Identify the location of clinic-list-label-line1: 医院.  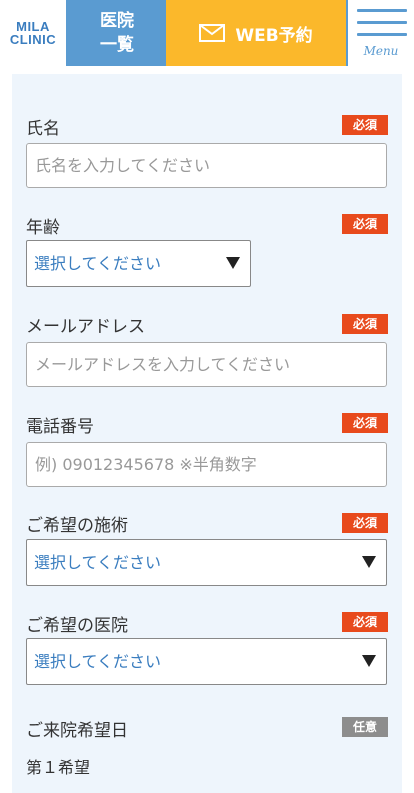
(117, 21).